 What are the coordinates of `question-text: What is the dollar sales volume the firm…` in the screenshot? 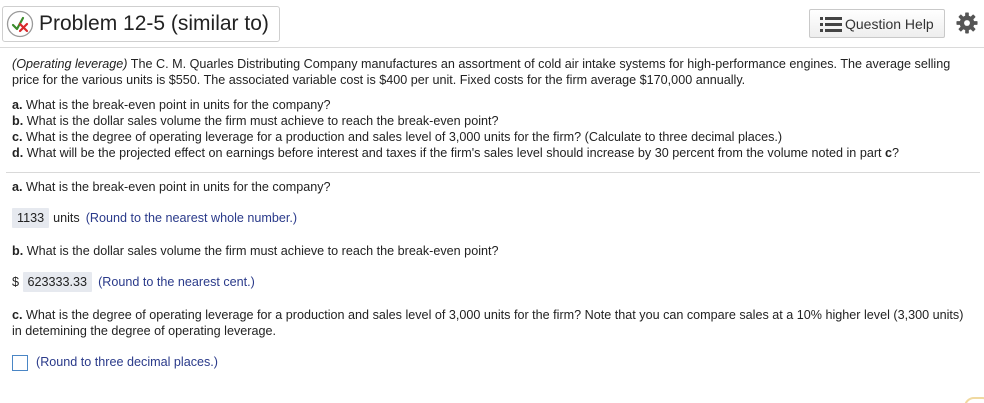 It's located at (261, 251).